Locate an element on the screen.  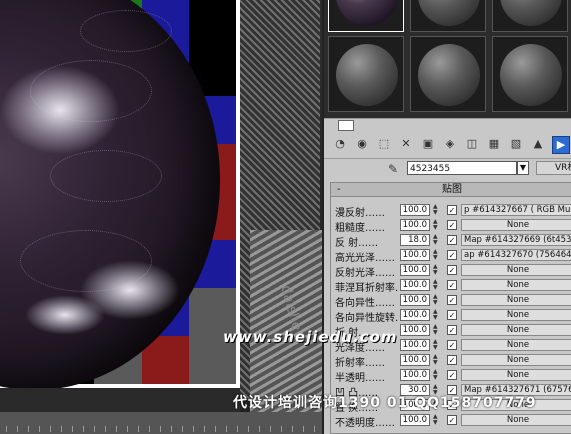
go-to-parent-icon: ▲ is located at coordinates (538, 144).